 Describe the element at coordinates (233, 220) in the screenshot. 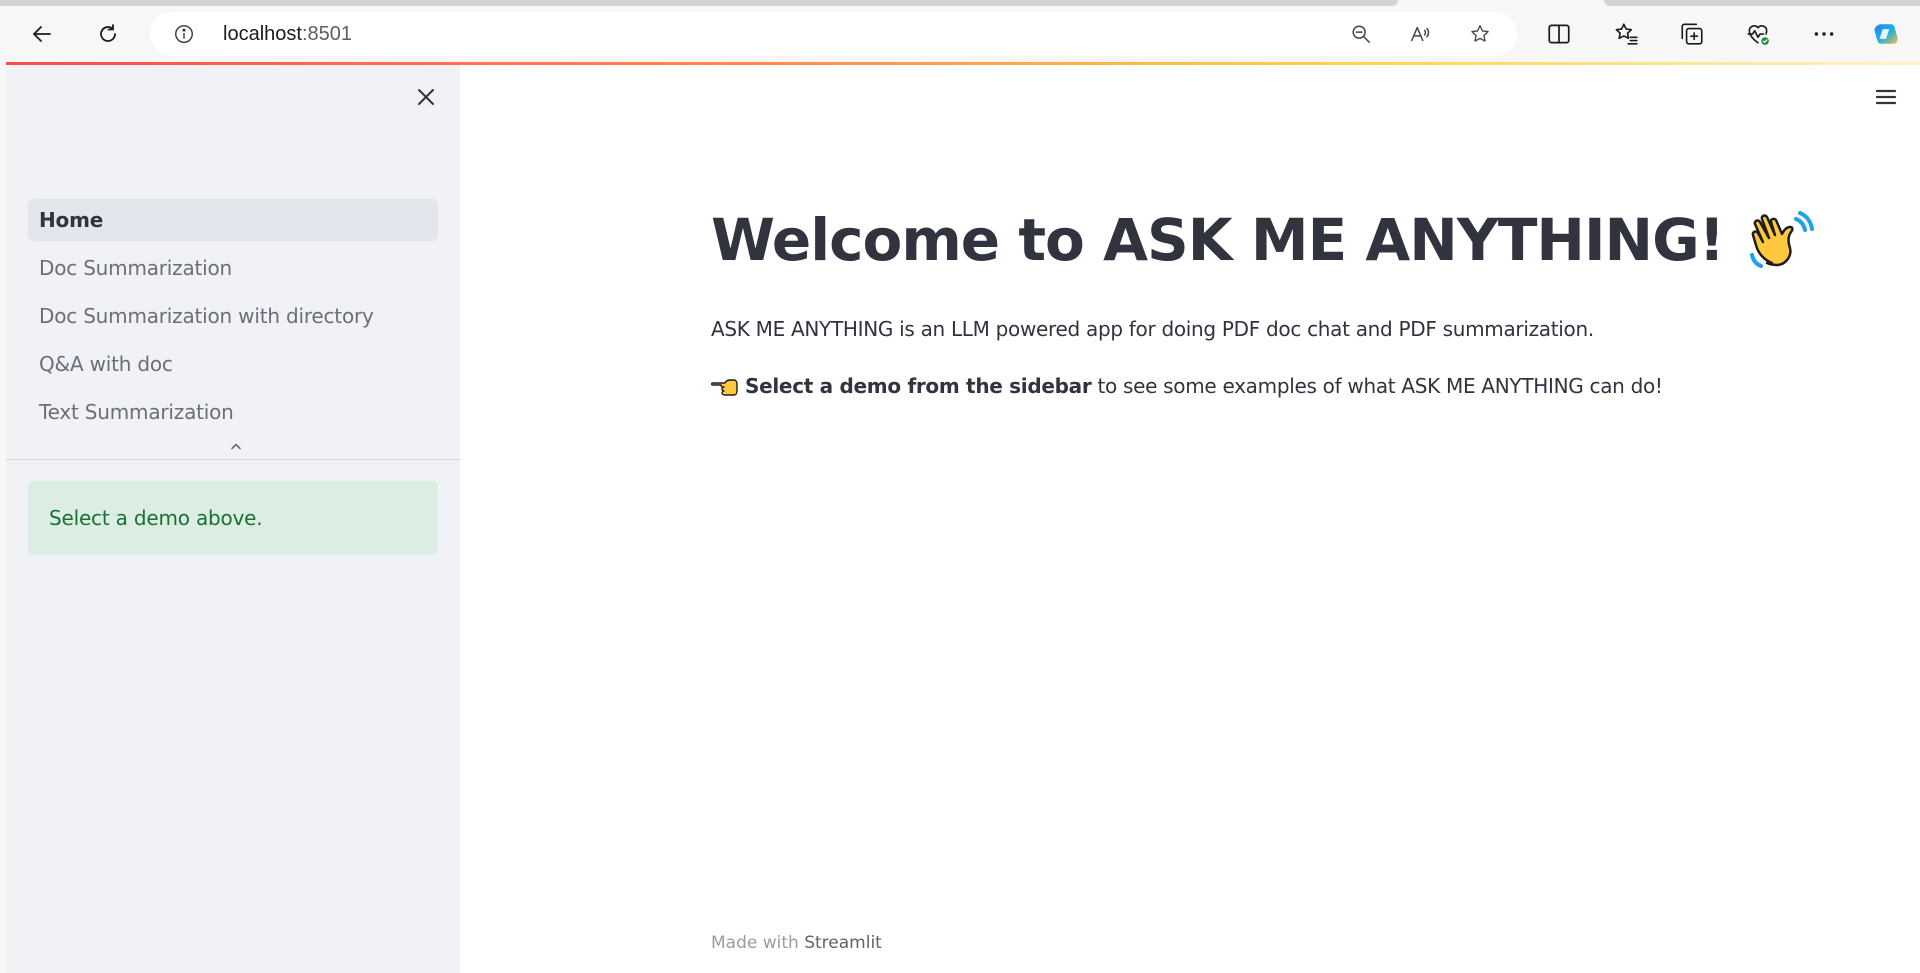

I see `sidebar-item-home: Home` at that location.